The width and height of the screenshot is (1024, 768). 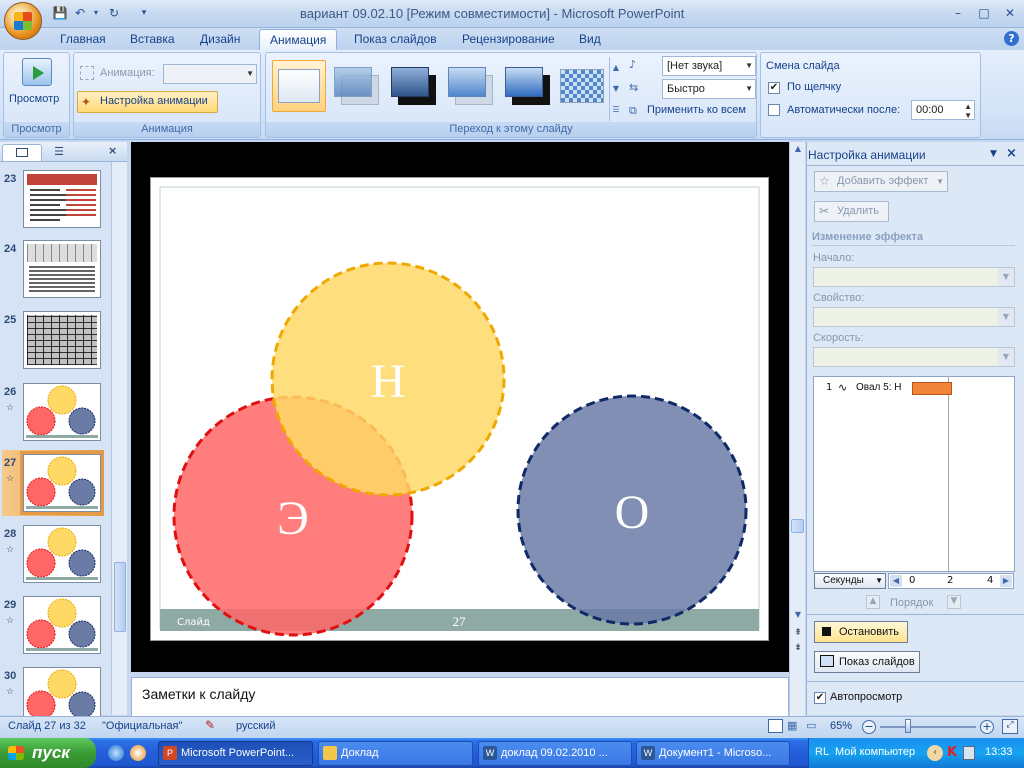 What do you see at coordinates (861, 632) in the screenshot?
I see `stop-button: Остановить` at bounding box center [861, 632].